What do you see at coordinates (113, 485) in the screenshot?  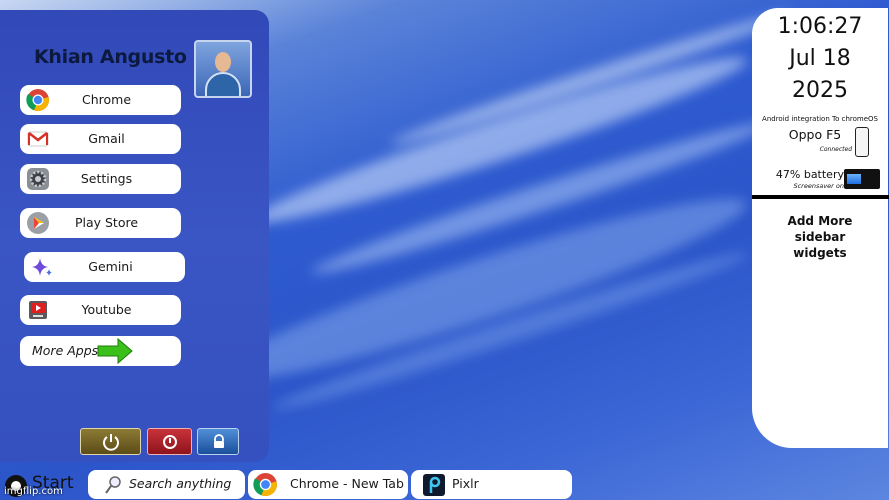 I see `search-icon` at bounding box center [113, 485].